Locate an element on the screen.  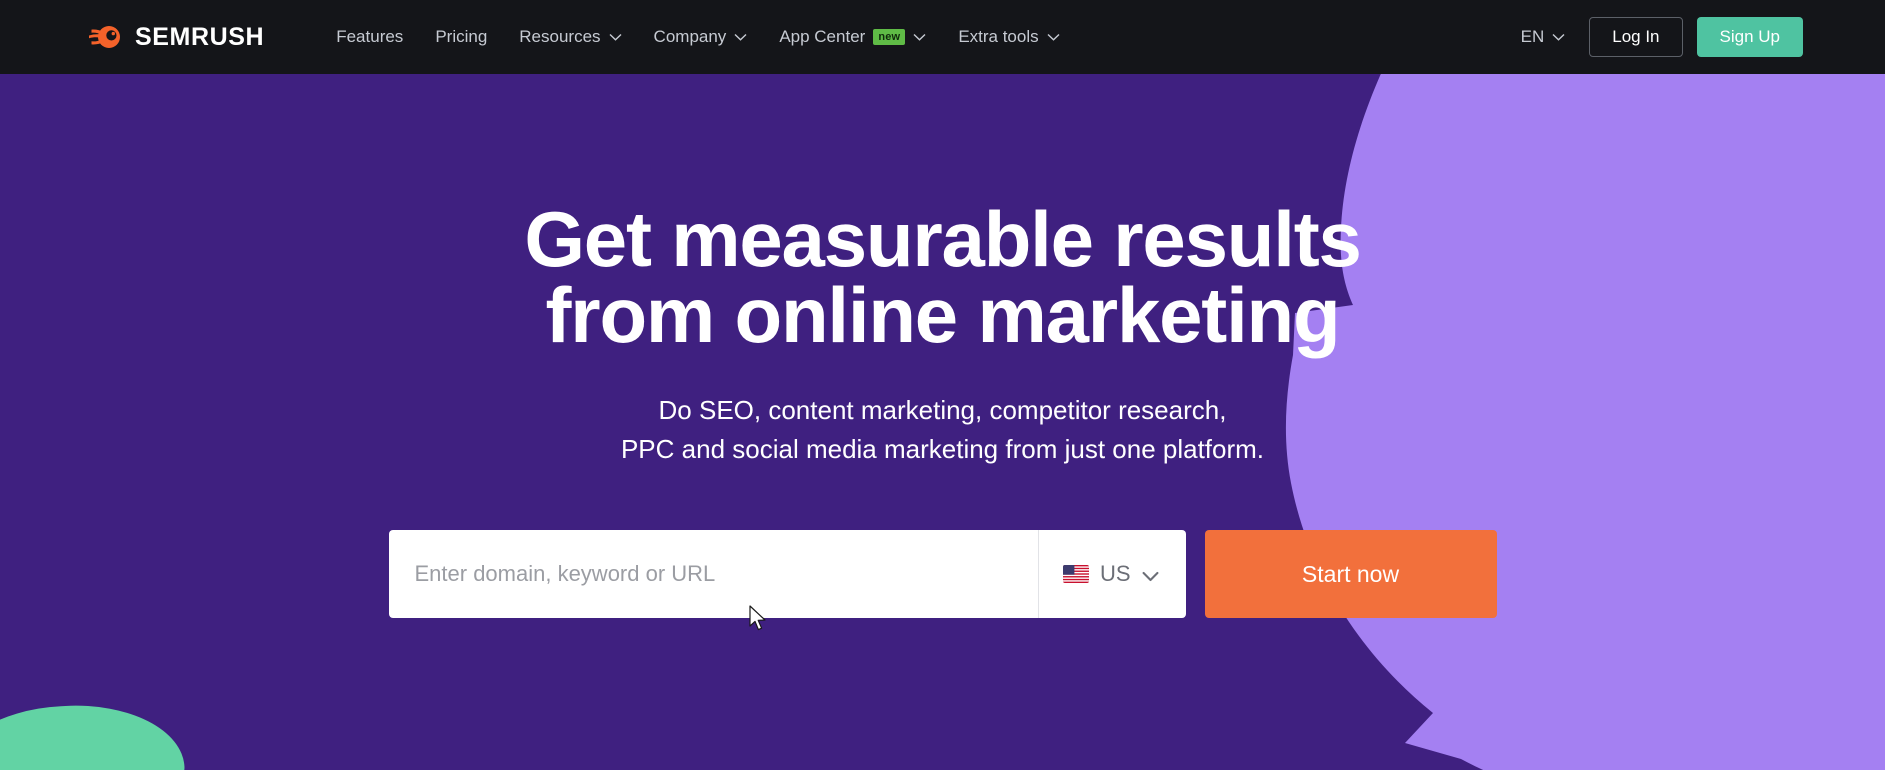
nav-right-actions: EN Log In Sign Up is located at coordinates (1662, 37).